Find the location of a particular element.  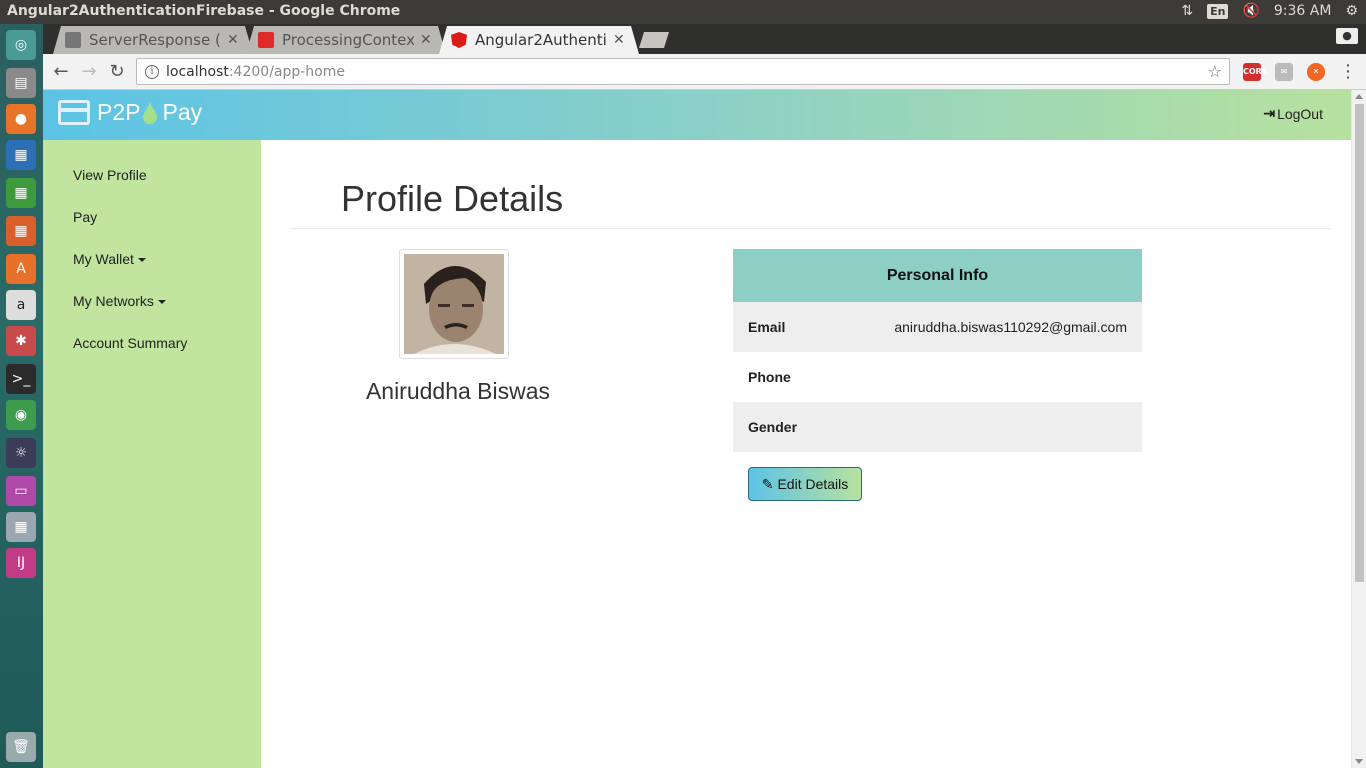

dash-icon: ◎ is located at coordinates (21, 45).